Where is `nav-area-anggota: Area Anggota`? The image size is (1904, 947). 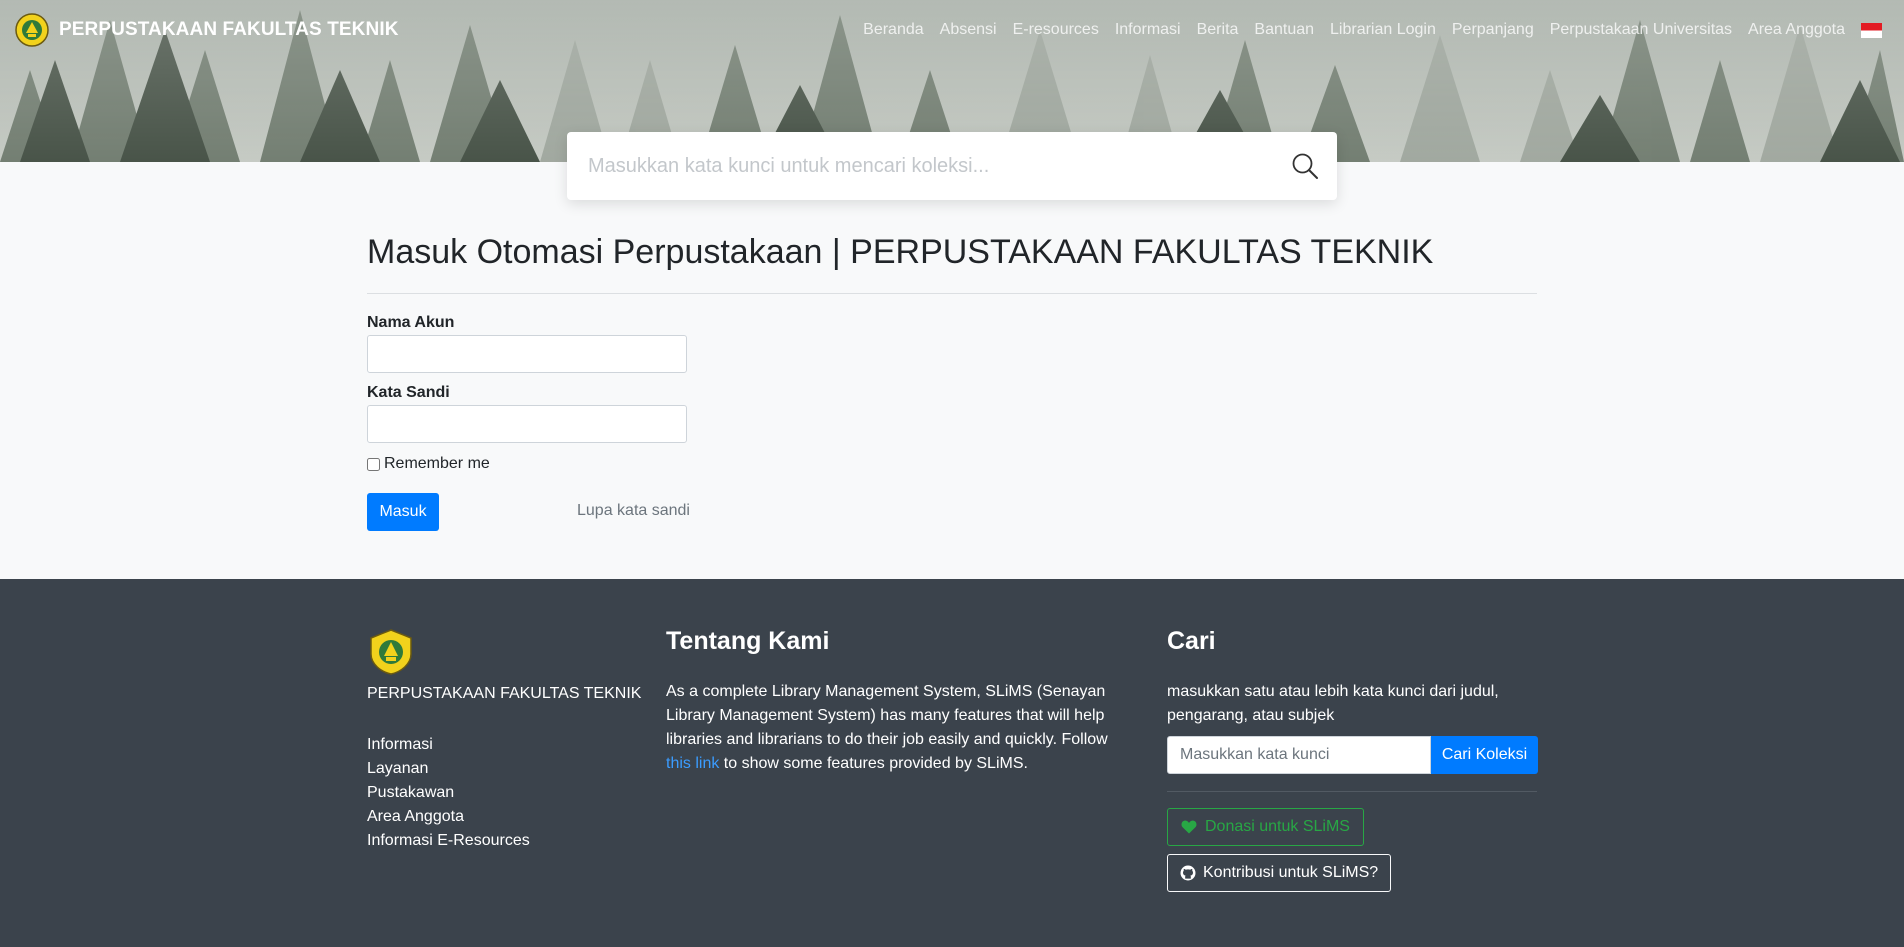 nav-area-anggota: Area Anggota is located at coordinates (1796, 30).